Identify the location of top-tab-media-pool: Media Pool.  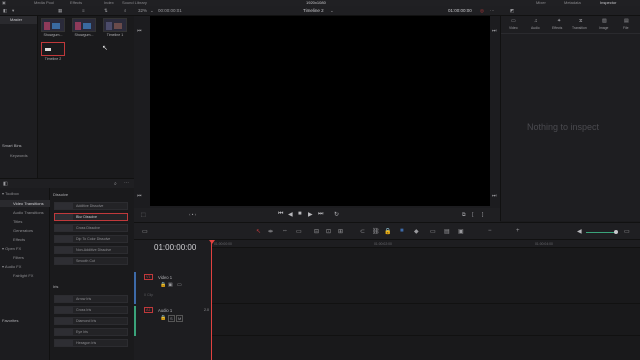
(44, 2).